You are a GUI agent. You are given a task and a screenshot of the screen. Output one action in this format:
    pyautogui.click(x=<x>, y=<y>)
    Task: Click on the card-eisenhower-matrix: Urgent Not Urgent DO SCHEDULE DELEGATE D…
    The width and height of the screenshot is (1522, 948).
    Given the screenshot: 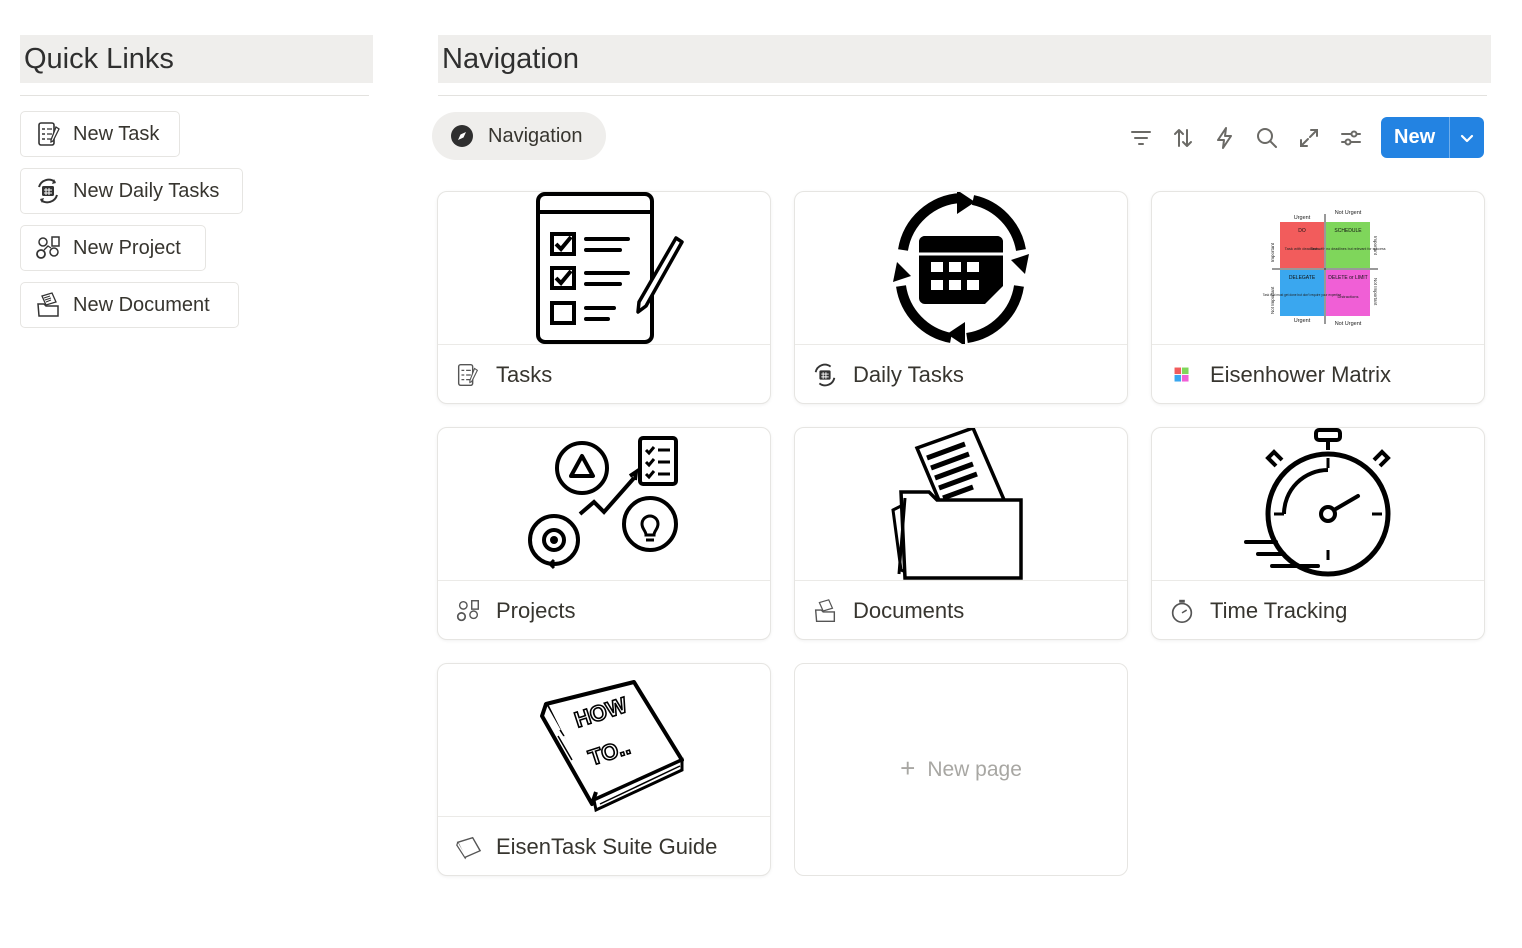 What is the action you would take?
    pyautogui.click(x=1318, y=297)
    